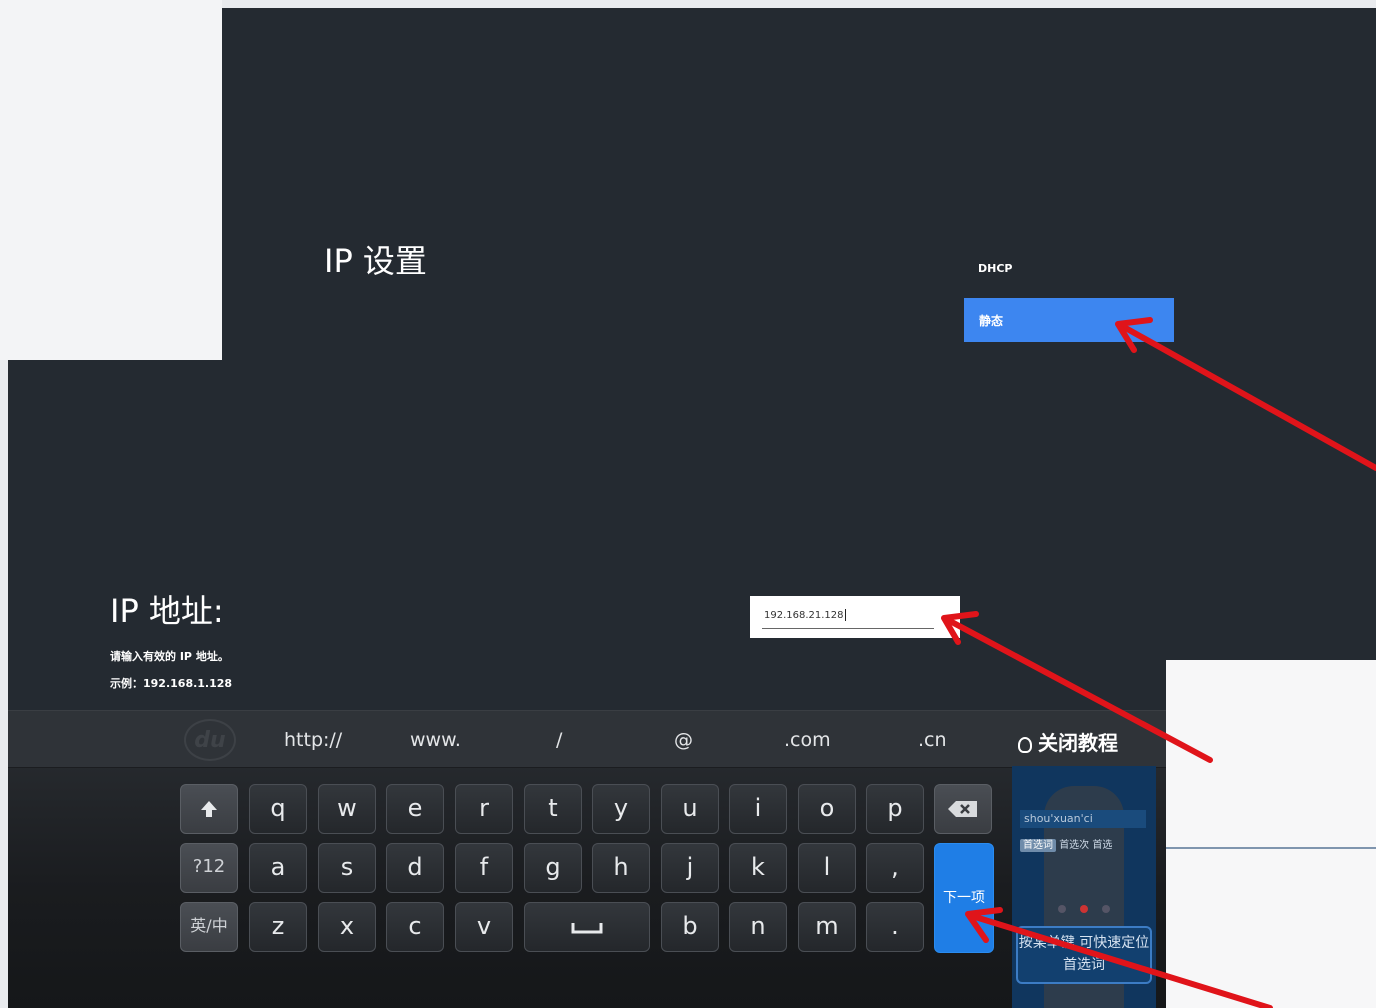  What do you see at coordinates (1079, 690) in the screenshot?
I see `arrow-to-ip-input` at bounding box center [1079, 690].